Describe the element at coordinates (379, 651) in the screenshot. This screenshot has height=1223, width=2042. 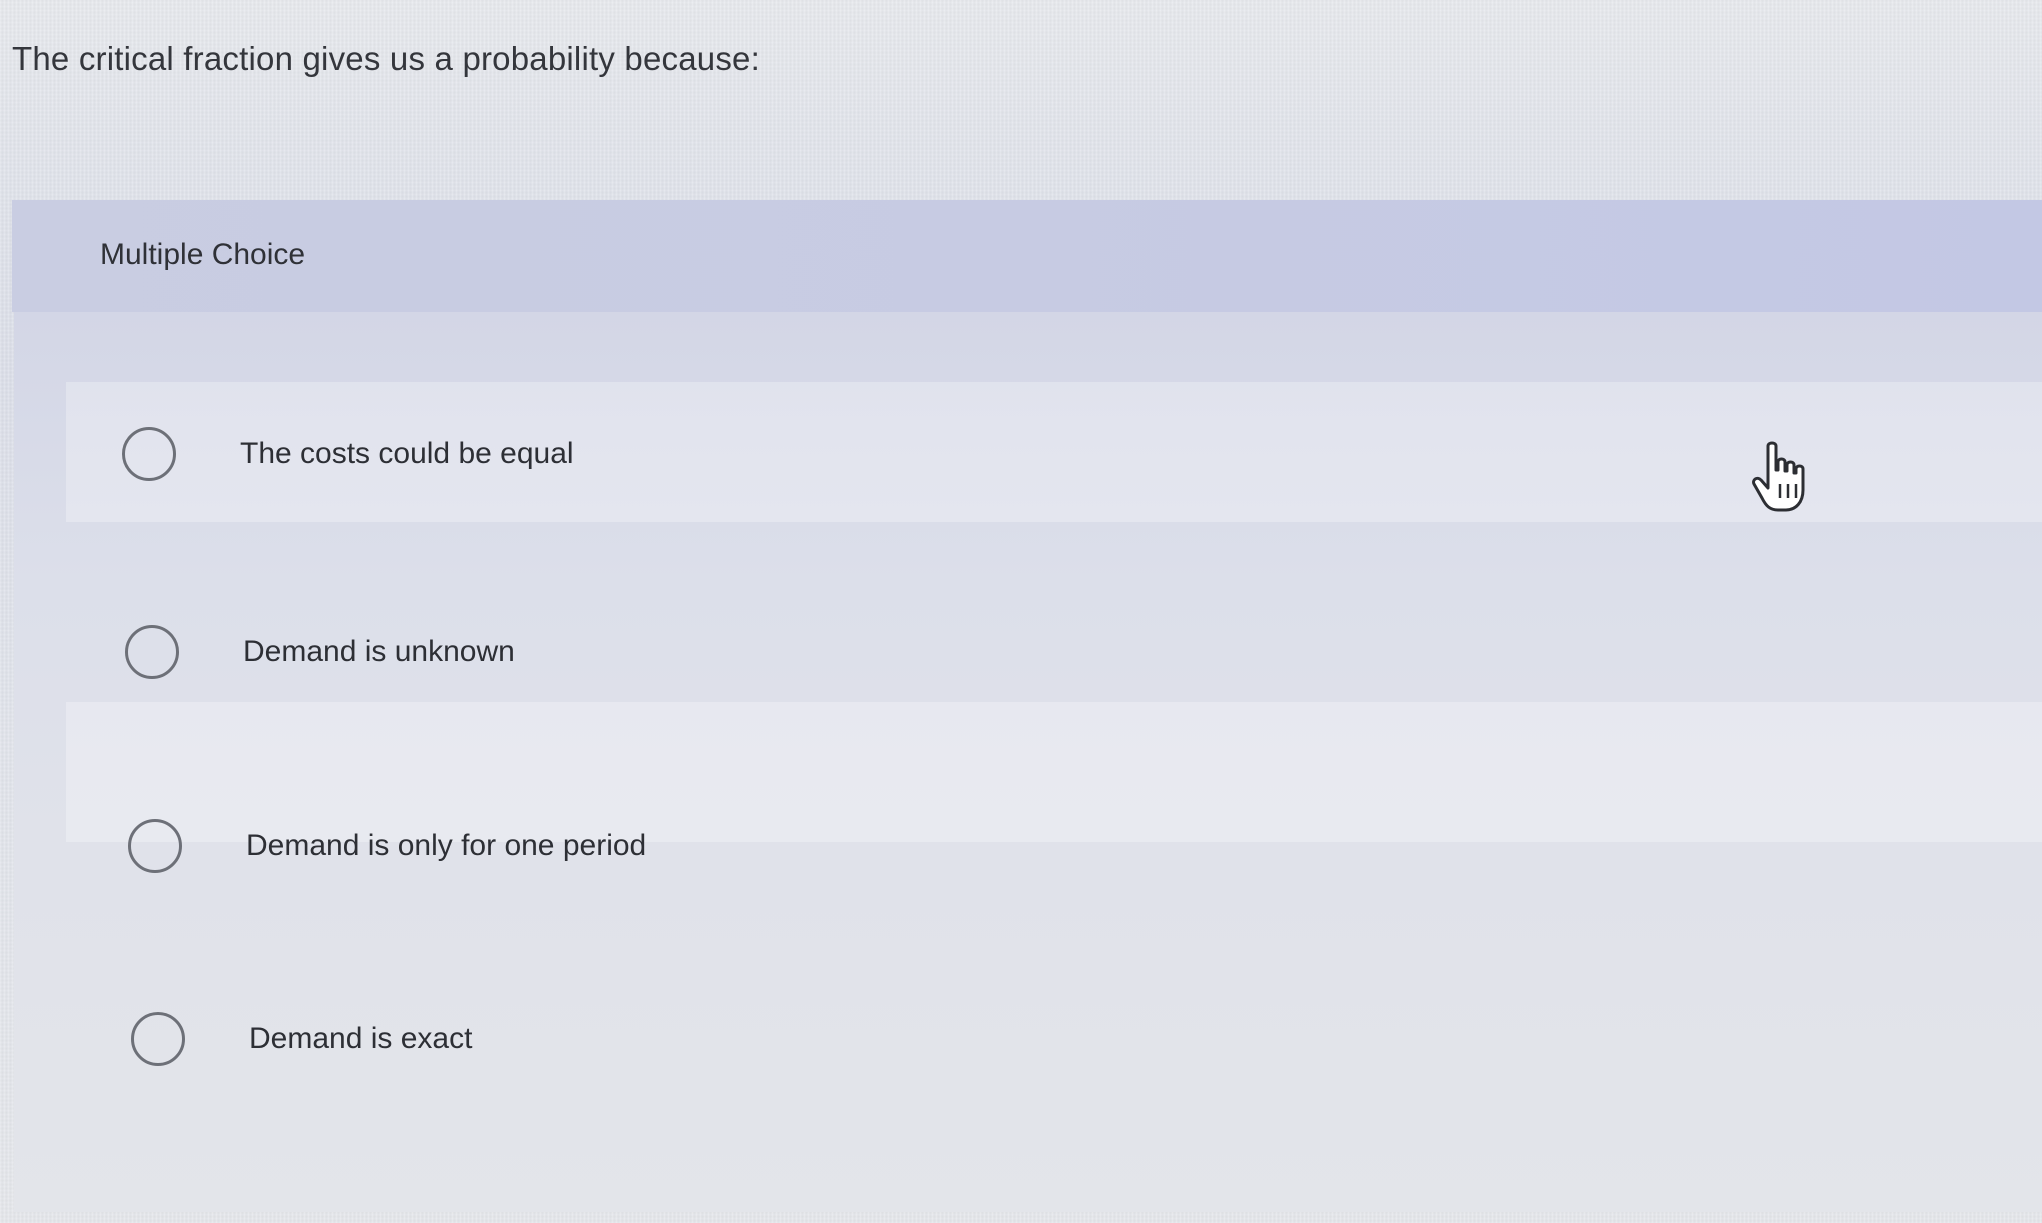
I see `option-label: Demand is unknown` at that location.